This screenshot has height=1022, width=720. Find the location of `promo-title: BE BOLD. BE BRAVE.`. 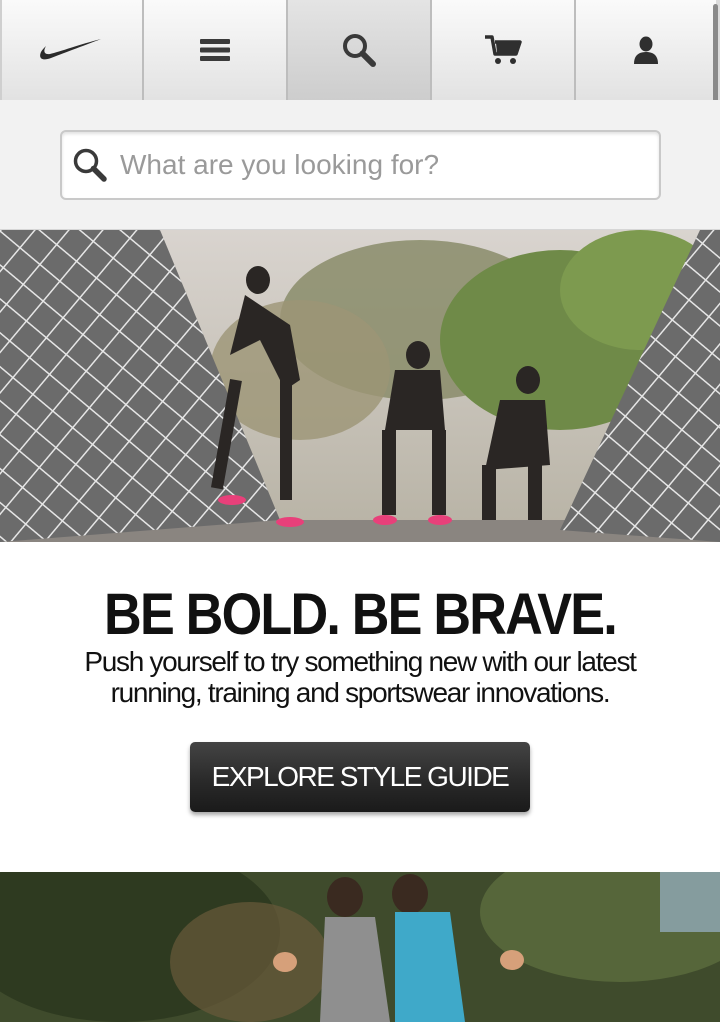

promo-title: BE BOLD. BE BRAVE. is located at coordinates (361, 614).